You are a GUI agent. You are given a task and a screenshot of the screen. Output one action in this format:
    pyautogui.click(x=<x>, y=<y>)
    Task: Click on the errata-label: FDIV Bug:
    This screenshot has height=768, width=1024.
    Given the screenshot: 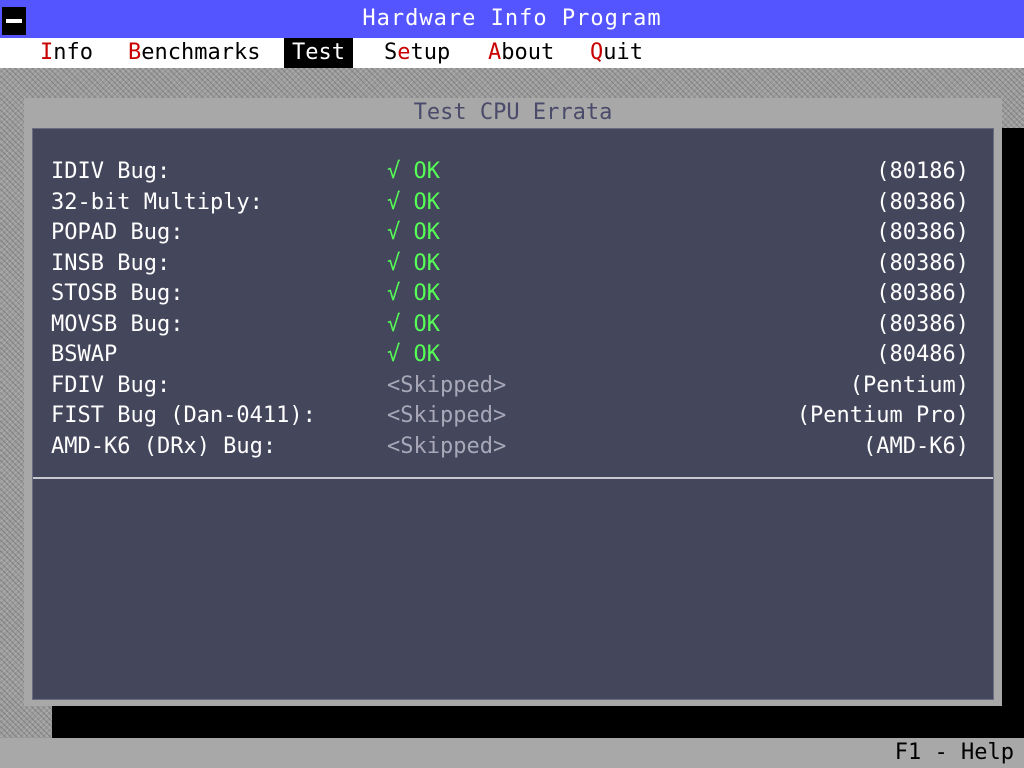 What is the action you would take?
    pyautogui.click(x=111, y=385)
    